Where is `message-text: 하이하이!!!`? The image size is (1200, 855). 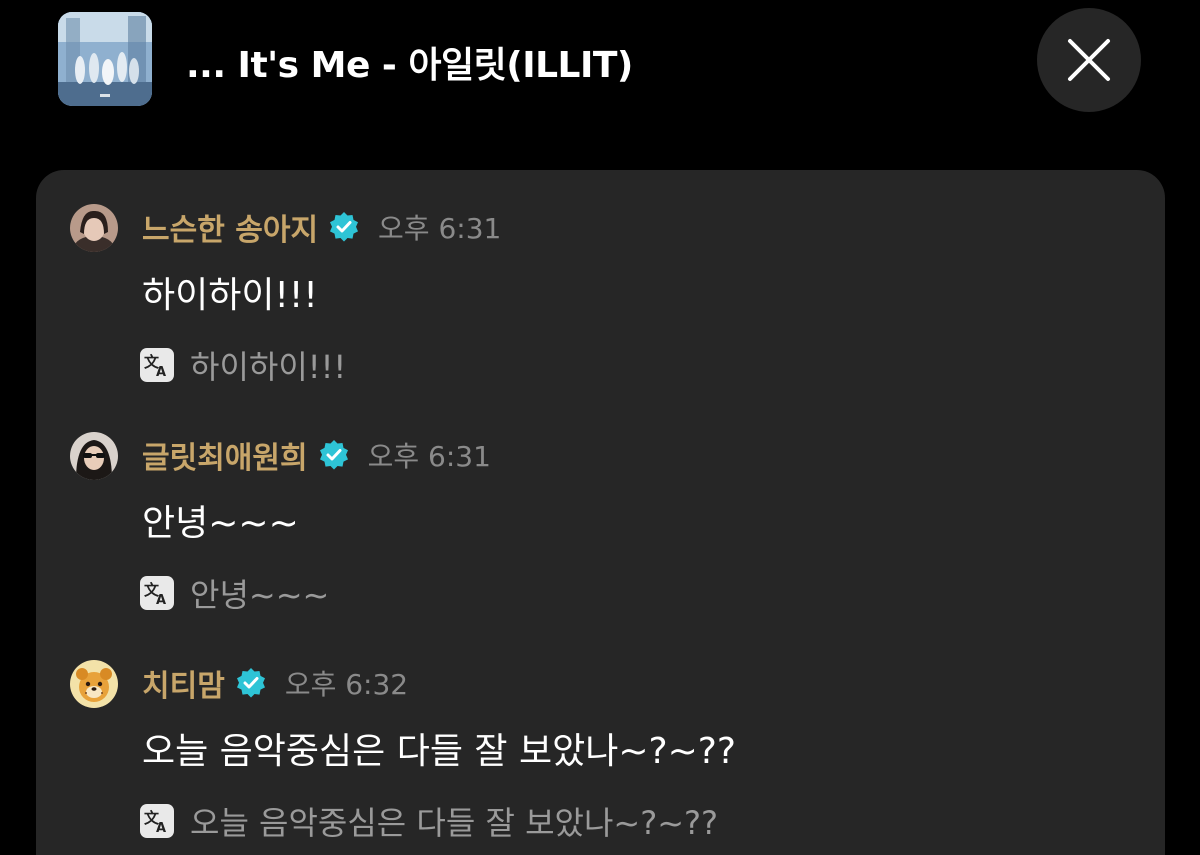 message-text: 하이하이!!! is located at coordinates (230, 295).